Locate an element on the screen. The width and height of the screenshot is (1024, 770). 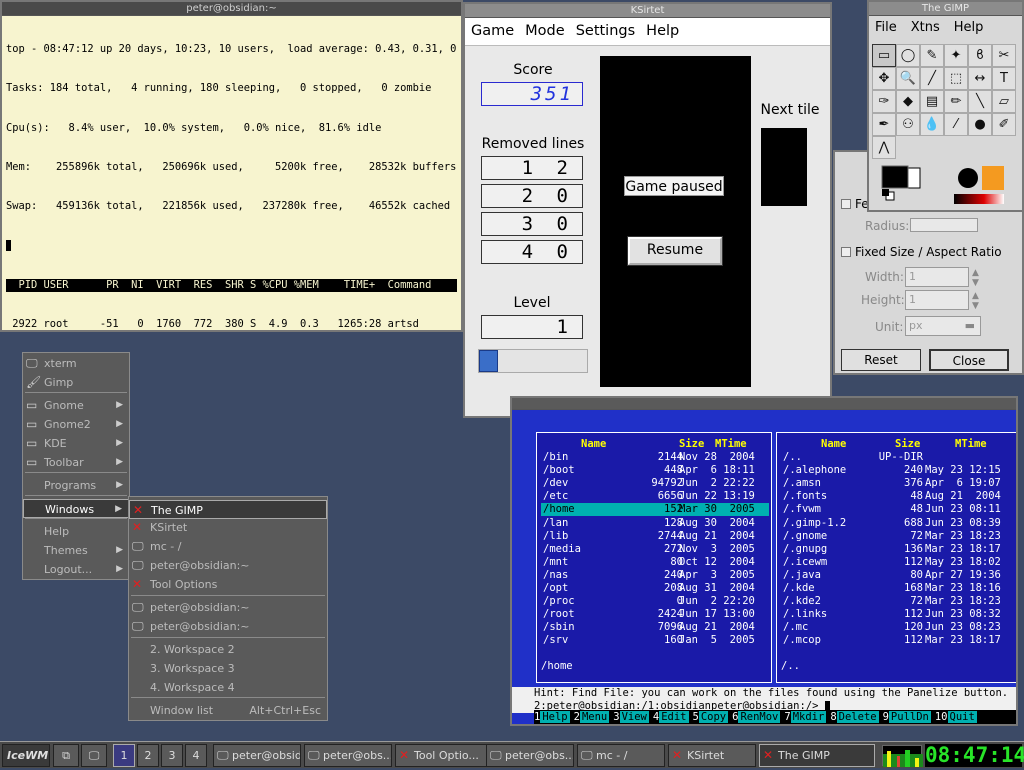
gimp-tool-icon: ✥ is located at coordinates (884, 78).